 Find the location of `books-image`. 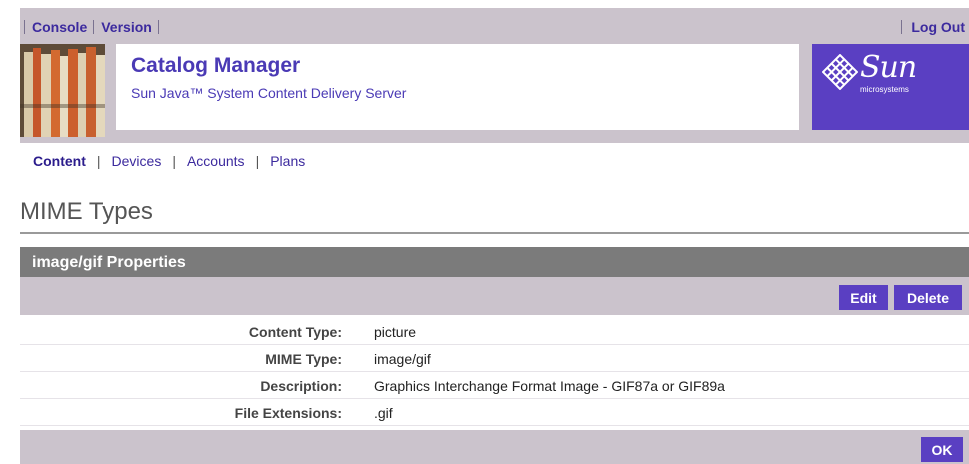

books-image is located at coordinates (62, 90).